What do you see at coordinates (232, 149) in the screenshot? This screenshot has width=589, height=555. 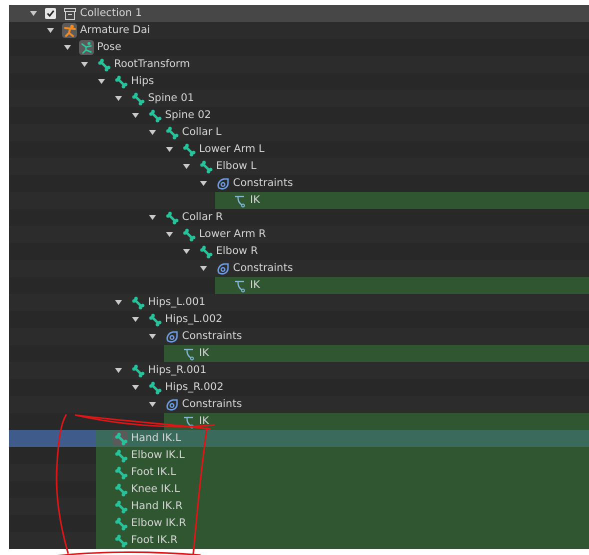 I see `item-label: Lower Arm L` at bounding box center [232, 149].